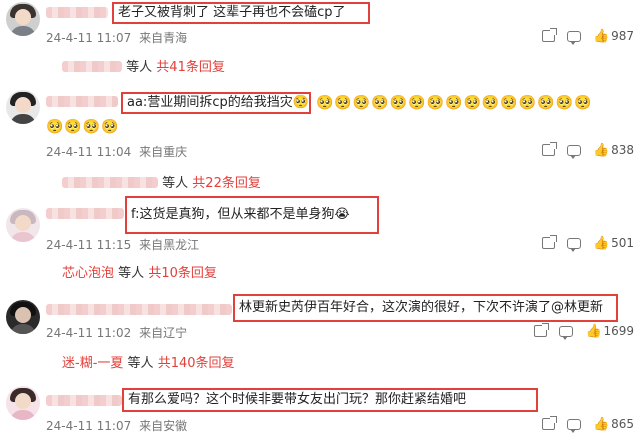 This screenshot has width=640, height=438. What do you see at coordinates (88, 273) in the screenshot?
I see `reply-name: 芯心泡泡` at bounding box center [88, 273].